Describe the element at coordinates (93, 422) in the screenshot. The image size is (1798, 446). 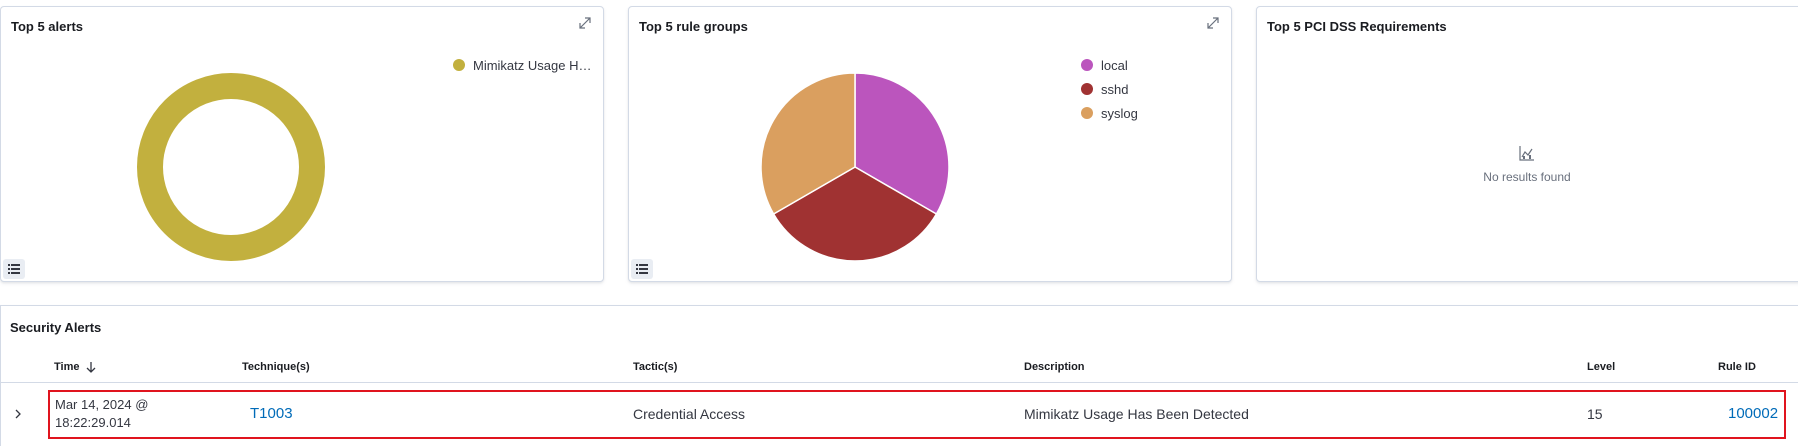
I see `time-clock: 18:22:29.014` at that location.